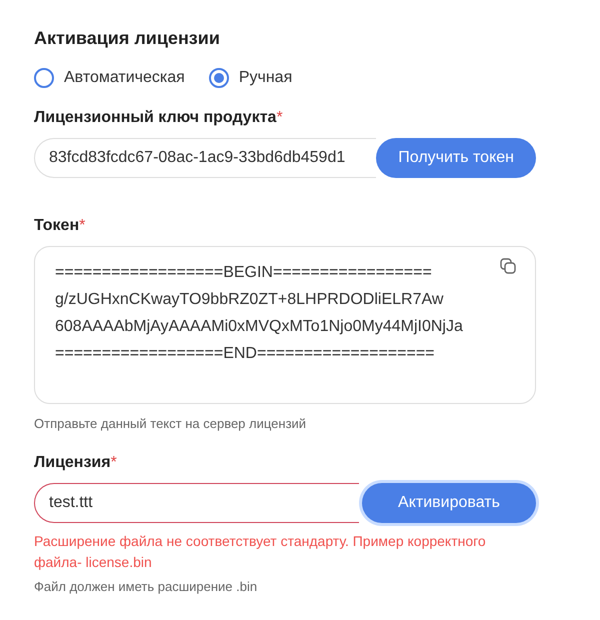 This screenshot has height=620, width=600. What do you see at coordinates (57, 225) in the screenshot?
I see `field-label: Токен` at bounding box center [57, 225].